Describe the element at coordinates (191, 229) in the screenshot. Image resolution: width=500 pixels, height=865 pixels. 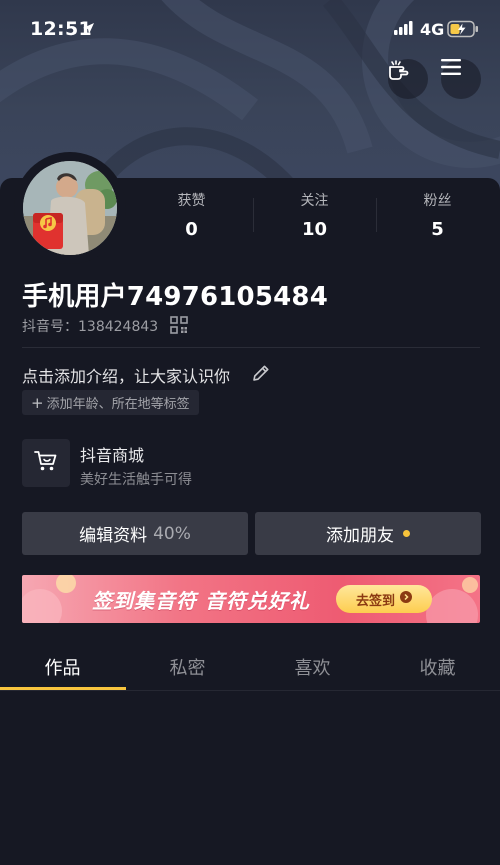
I see `stat-value: 0` at that location.